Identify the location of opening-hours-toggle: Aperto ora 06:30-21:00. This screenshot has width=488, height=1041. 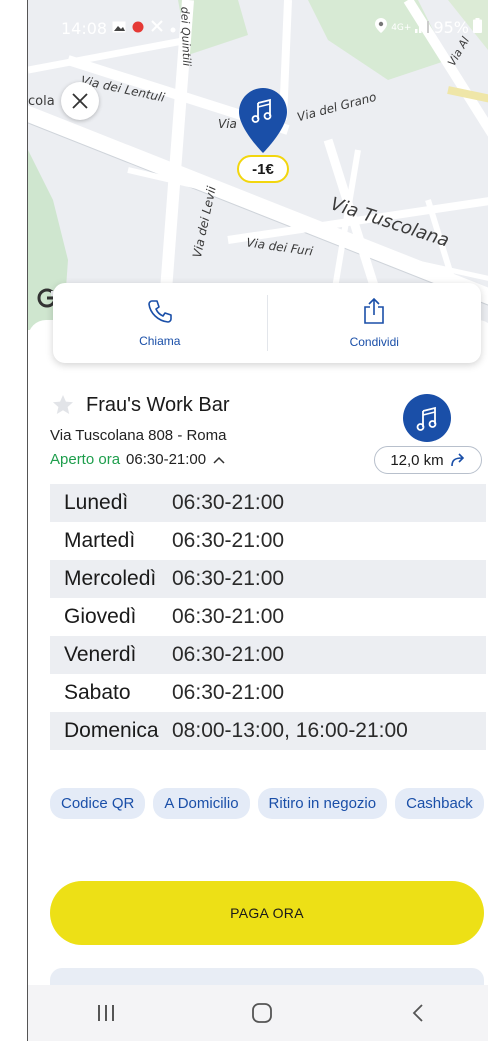
(138, 459).